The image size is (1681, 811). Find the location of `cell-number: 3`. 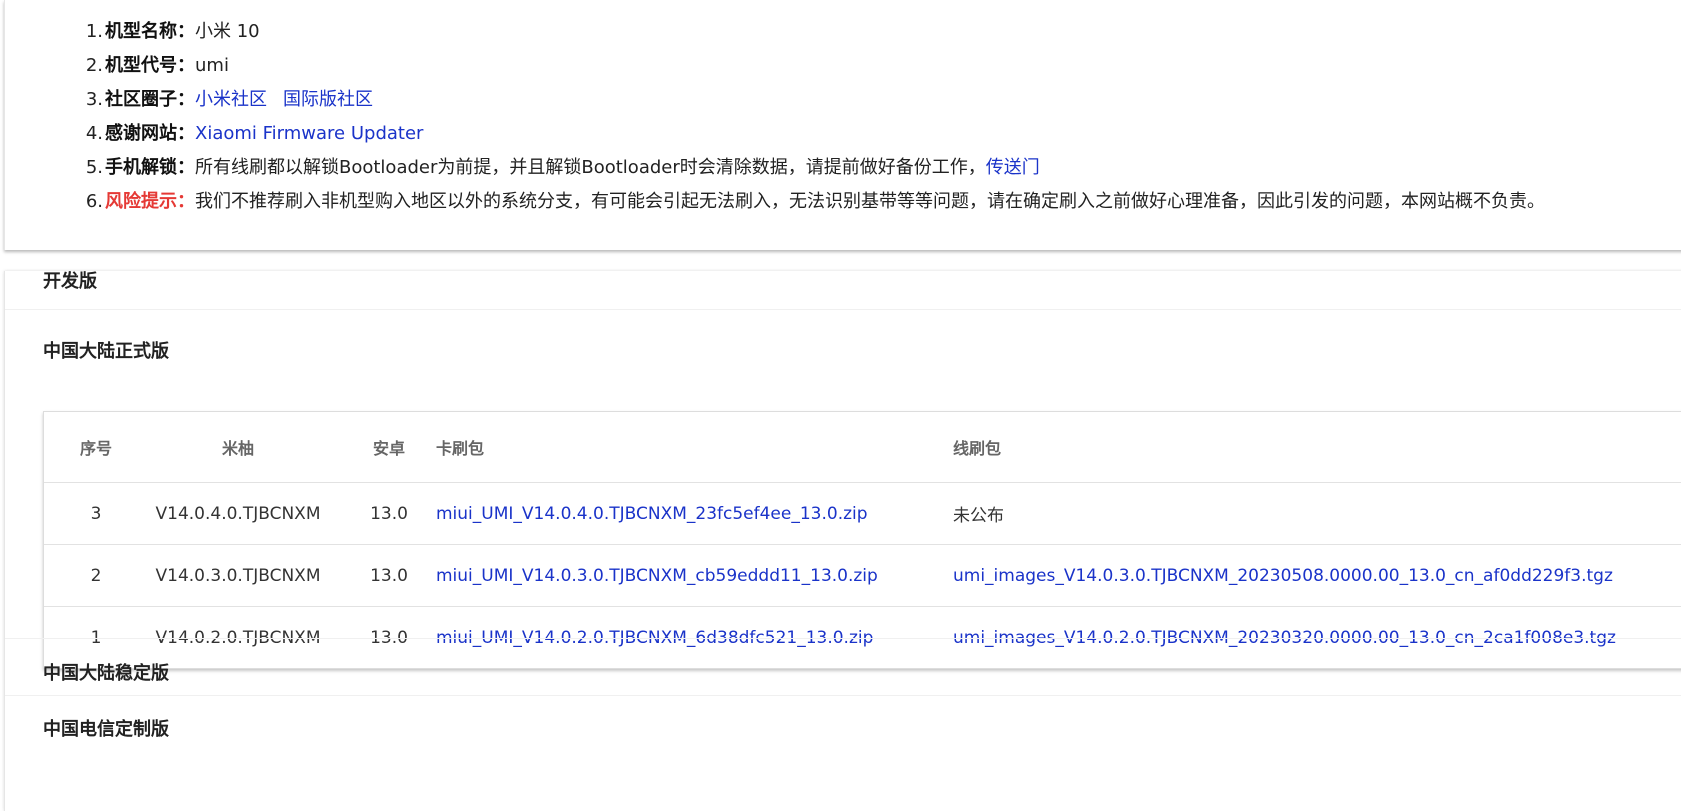

cell-number: 3 is located at coordinates (96, 513).